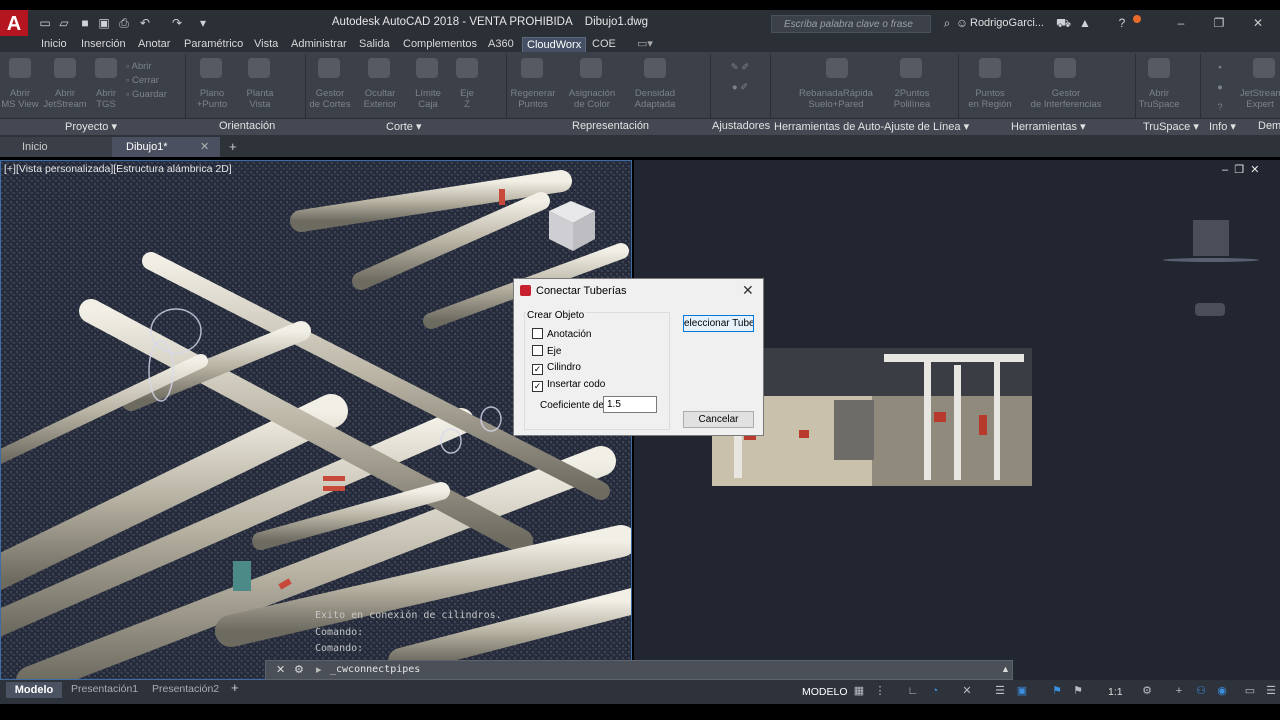 Image resolution: width=1280 pixels, height=720 pixels. What do you see at coordinates (65, 68) in the screenshot?
I see `abrir-jetstream-icon` at bounding box center [65, 68].